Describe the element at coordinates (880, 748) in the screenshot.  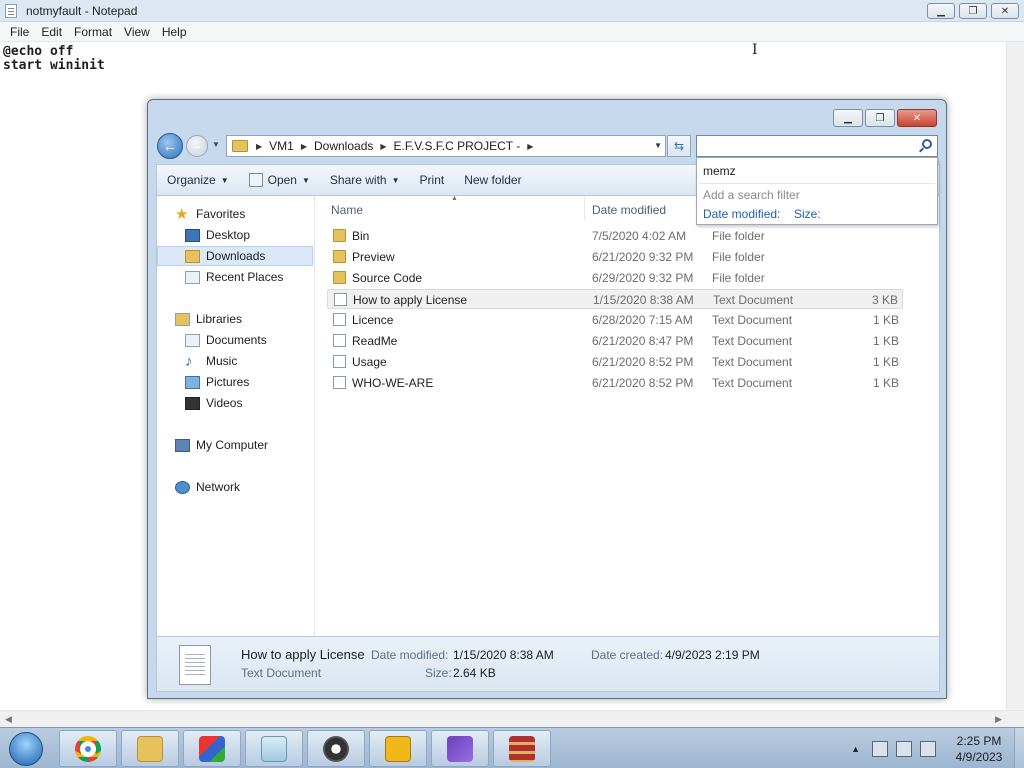
I see `action-center-icon` at that location.